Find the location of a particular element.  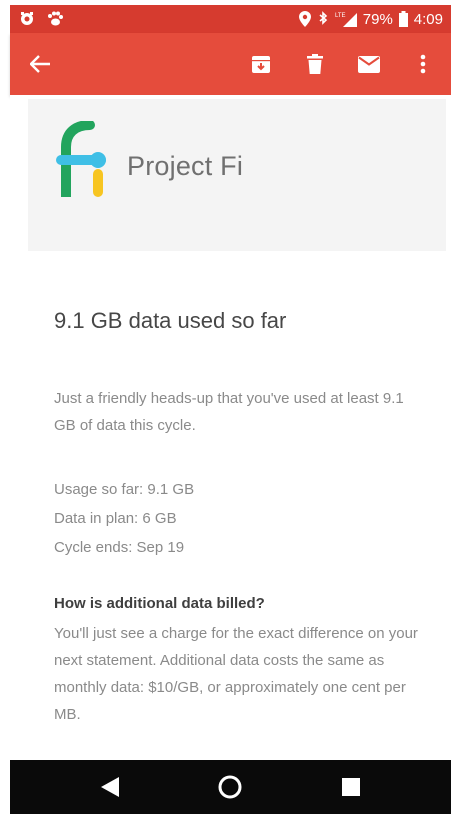

brand-name: Project Fi is located at coordinates (185, 166).